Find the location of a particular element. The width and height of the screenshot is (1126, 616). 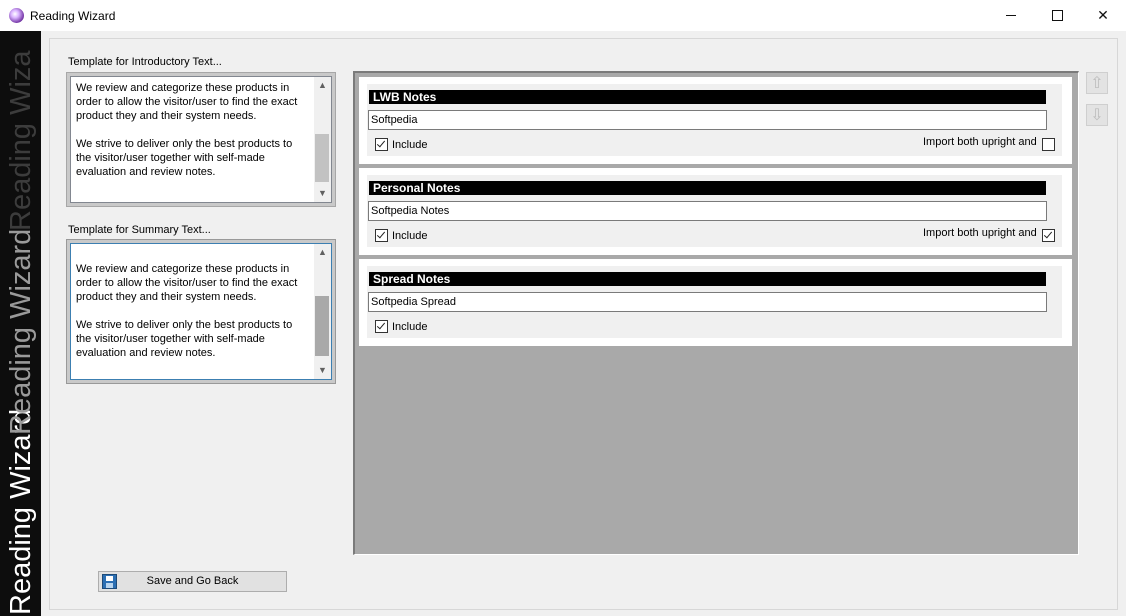

save-and-go-back-button: Save and Go Back is located at coordinates (192, 581).